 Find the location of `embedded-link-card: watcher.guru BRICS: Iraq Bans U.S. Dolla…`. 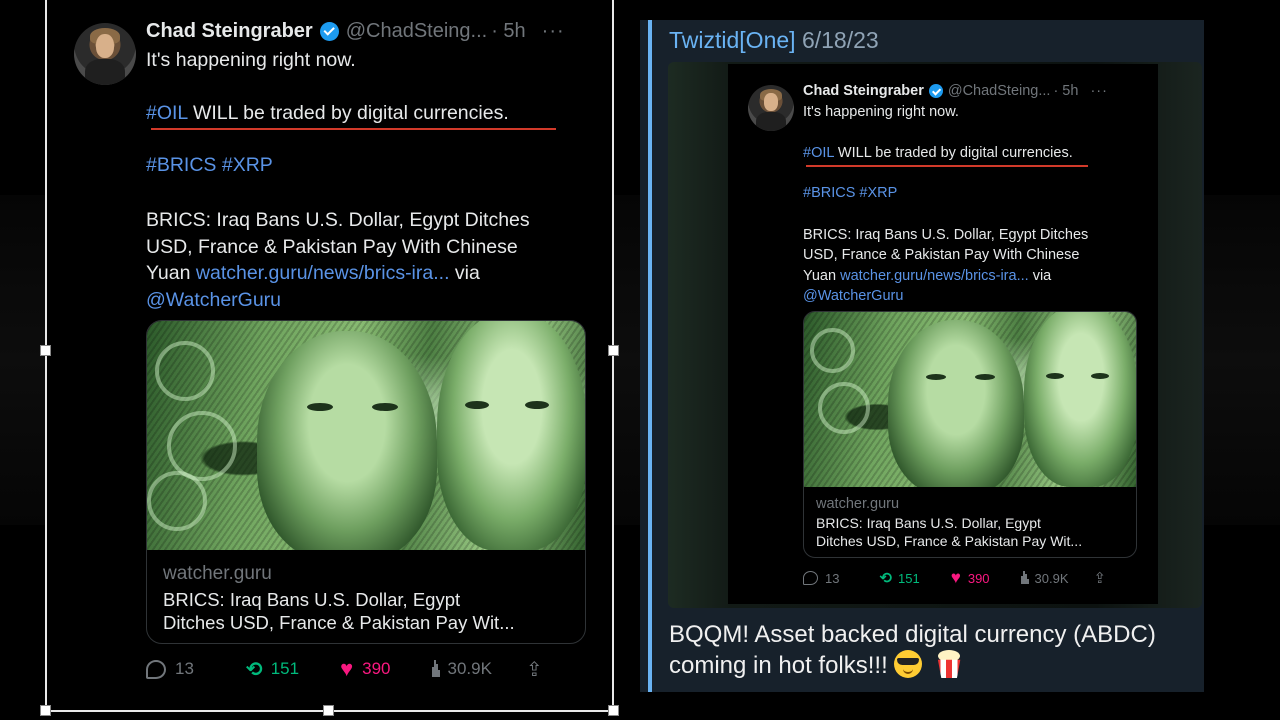

embedded-link-card: watcher.guru BRICS: Iraq Bans U.S. Dolla… is located at coordinates (970, 434).